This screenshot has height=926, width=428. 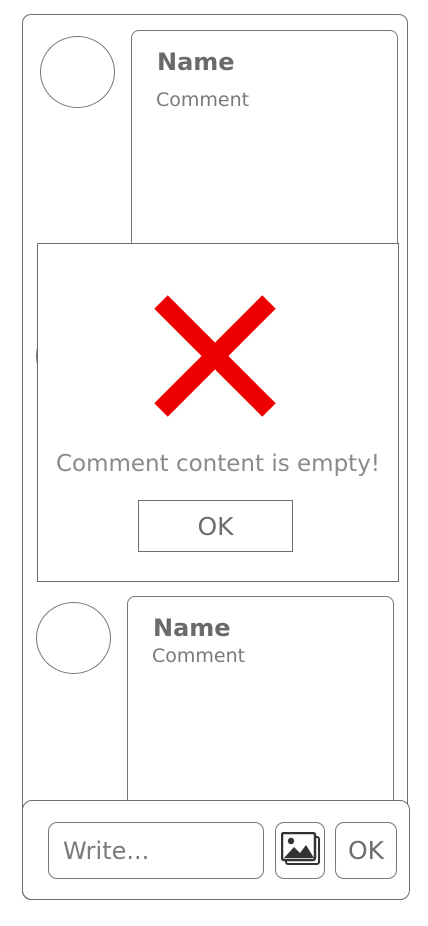 What do you see at coordinates (215, 526) in the screenshot?
I see `dialog-ok-button: OK` at bounding box center [215, 526].